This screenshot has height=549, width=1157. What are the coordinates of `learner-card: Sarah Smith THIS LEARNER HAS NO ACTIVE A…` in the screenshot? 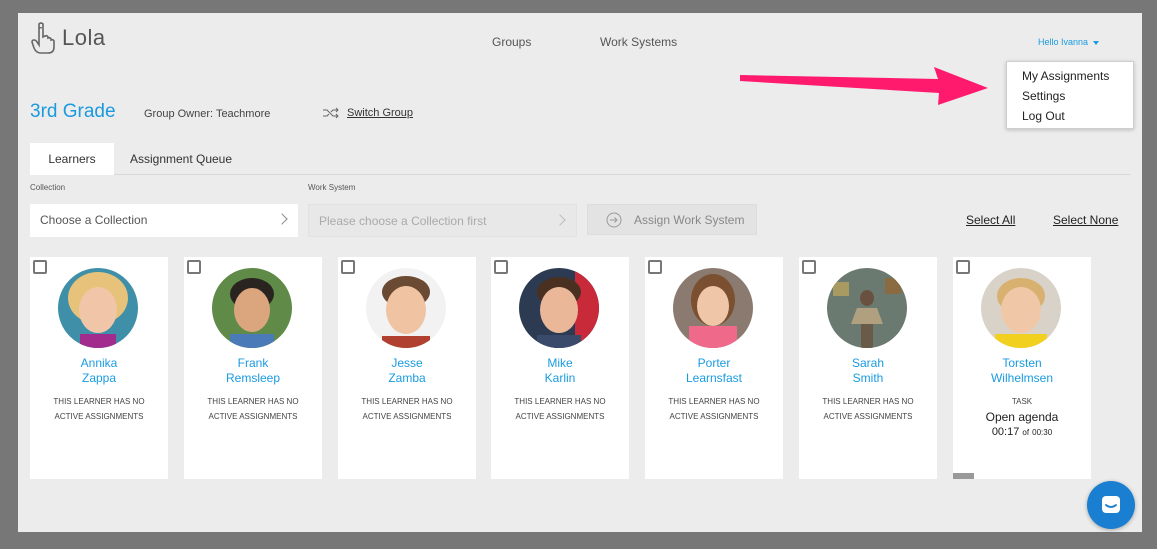 It's located at (868, 368).